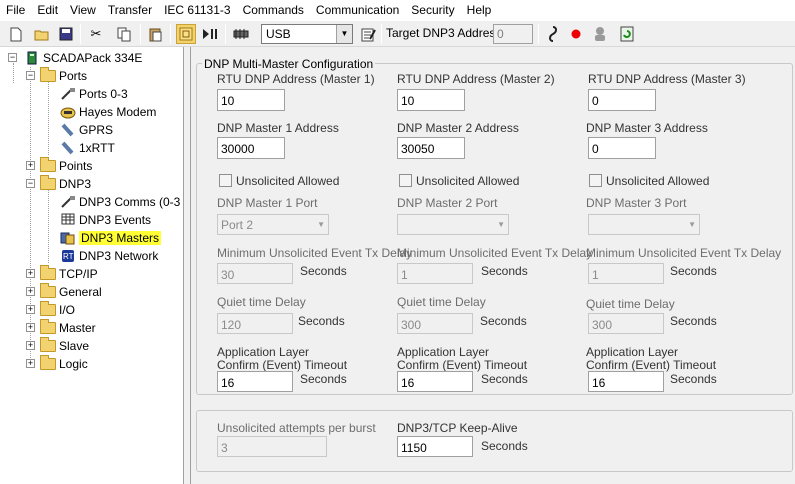 The height and width of the screenshot is (484, 795). What do you see at coordinates (15, 10) in the screenshot?
I see `menu-file: File` at bounding box center [15, 10].